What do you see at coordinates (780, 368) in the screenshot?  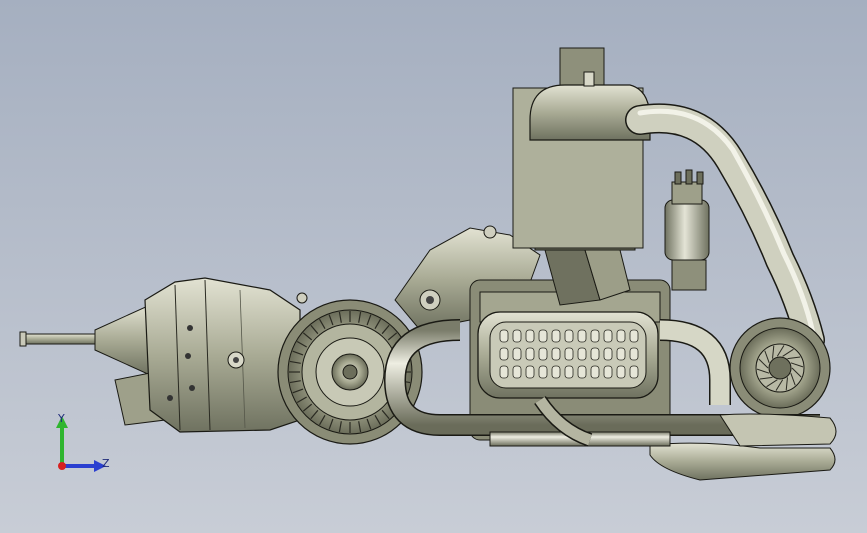 I see `turbocharger` at bounding box center [780, 368].